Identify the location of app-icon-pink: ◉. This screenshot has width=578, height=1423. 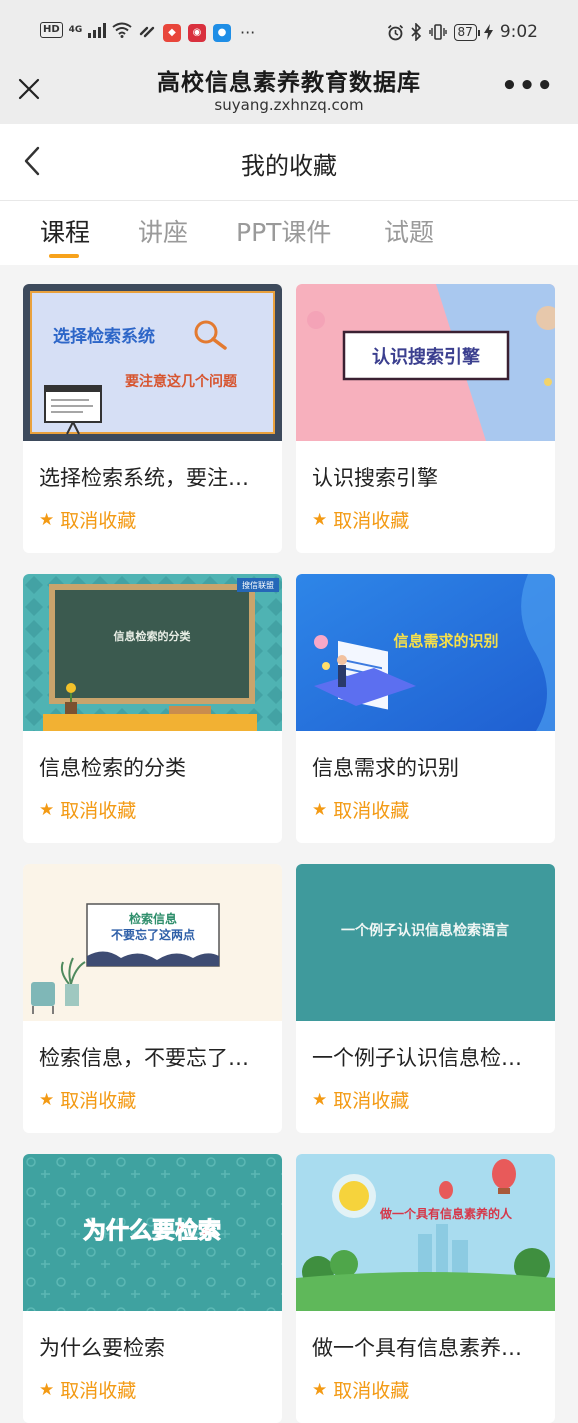
(197, 33).